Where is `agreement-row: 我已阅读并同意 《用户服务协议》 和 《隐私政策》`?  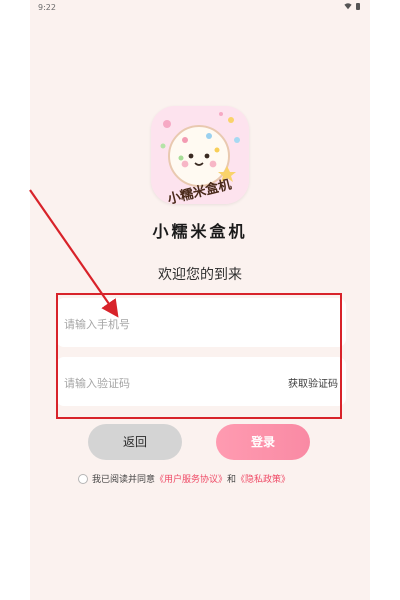 agreement-row: 我已阅读并同意 《用户服务协议》 和 《隐私政策》 is located at coordinates (218, 478).